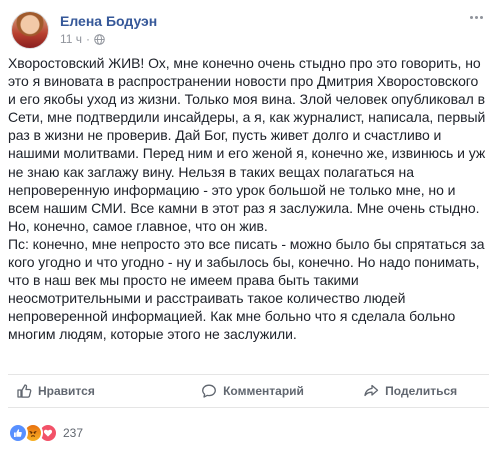 This screenshot has height=452, width=497. What do you see at coordinates (108, 21) in the screenshot?
I see `author-name: Елена Бодуэн` at bounding box center [108, 21].